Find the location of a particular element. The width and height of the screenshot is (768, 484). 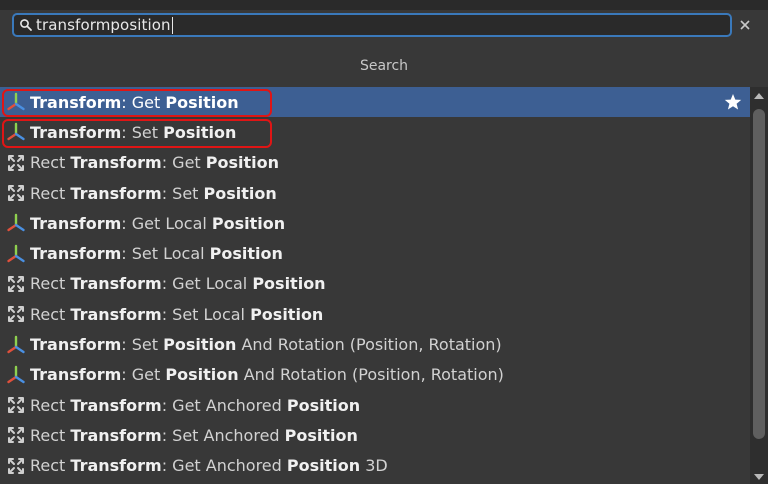

result-item: Transform: Get Local Position is located at coordinates (375, 223).